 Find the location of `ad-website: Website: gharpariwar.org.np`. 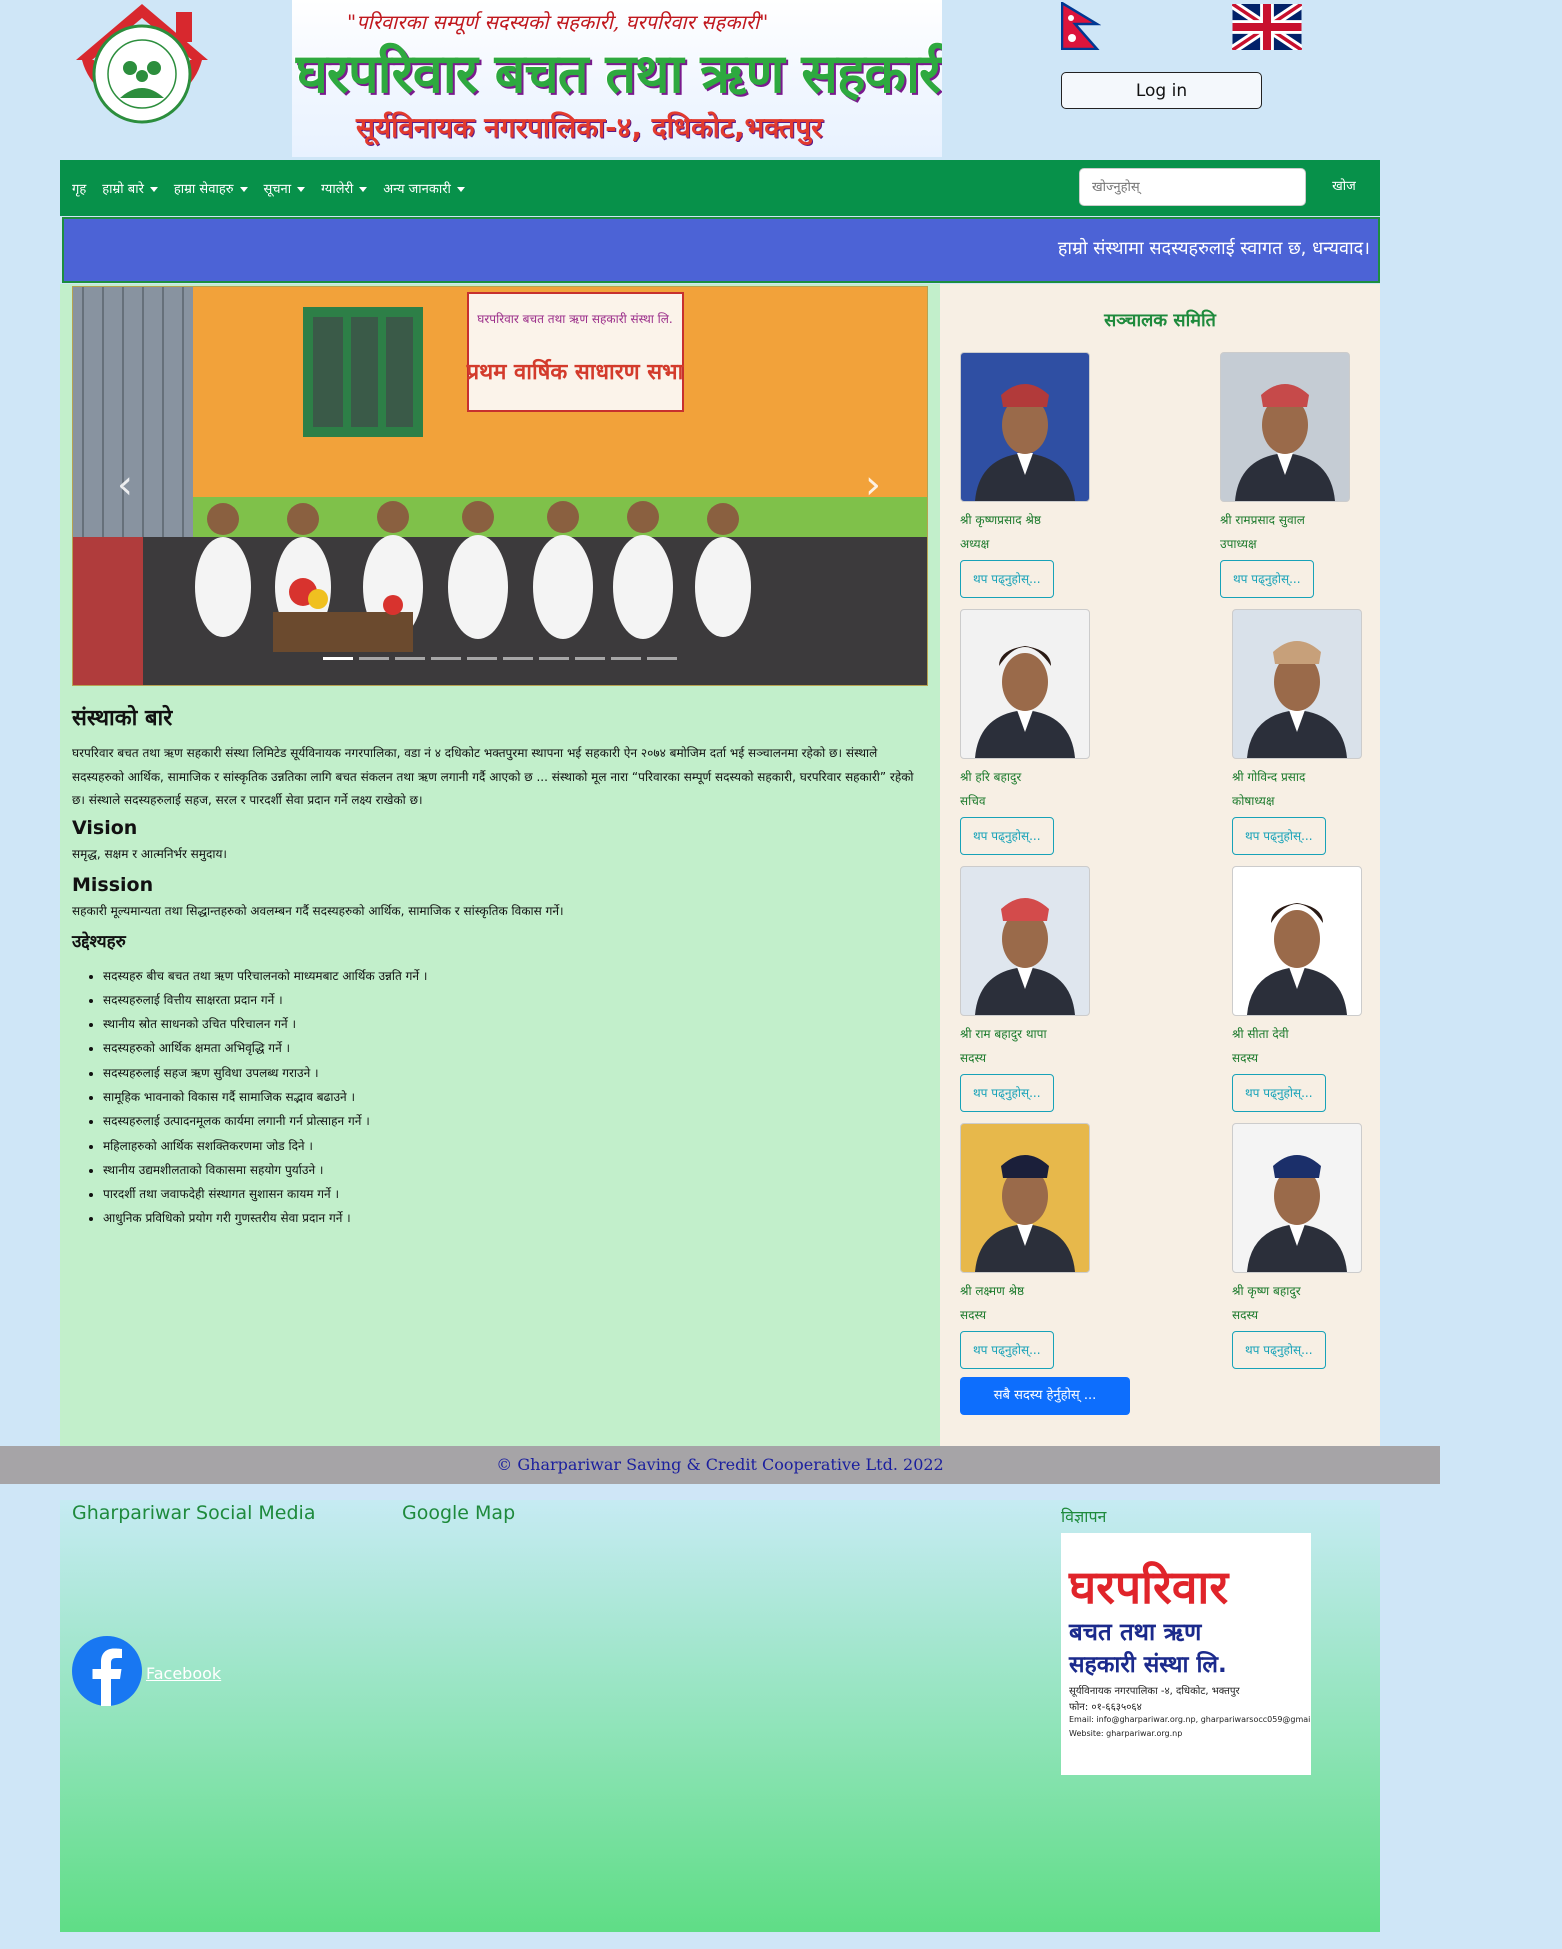

ad-website: Website: gharpariwar.org.np is located at coordinates (1126, 1733).